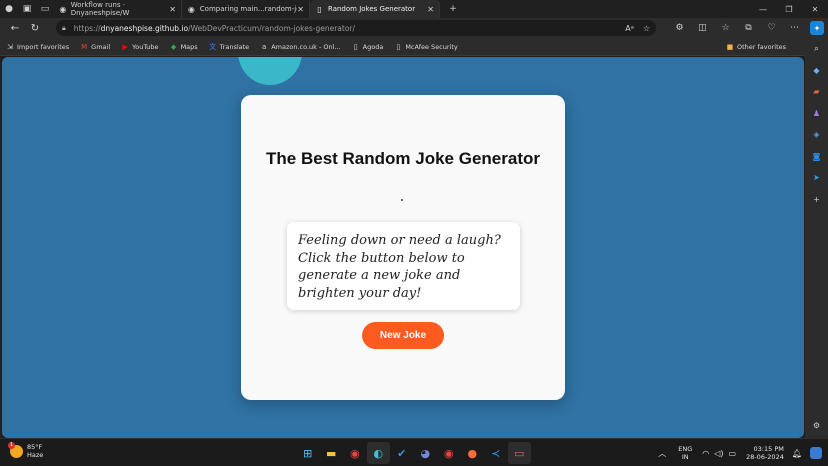 The image size is (828, 466). I want to click on health-icon: ♡, so click(771, 28).